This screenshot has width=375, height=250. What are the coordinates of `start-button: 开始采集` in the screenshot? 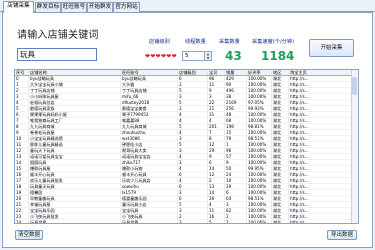 It's located at (331, 48).